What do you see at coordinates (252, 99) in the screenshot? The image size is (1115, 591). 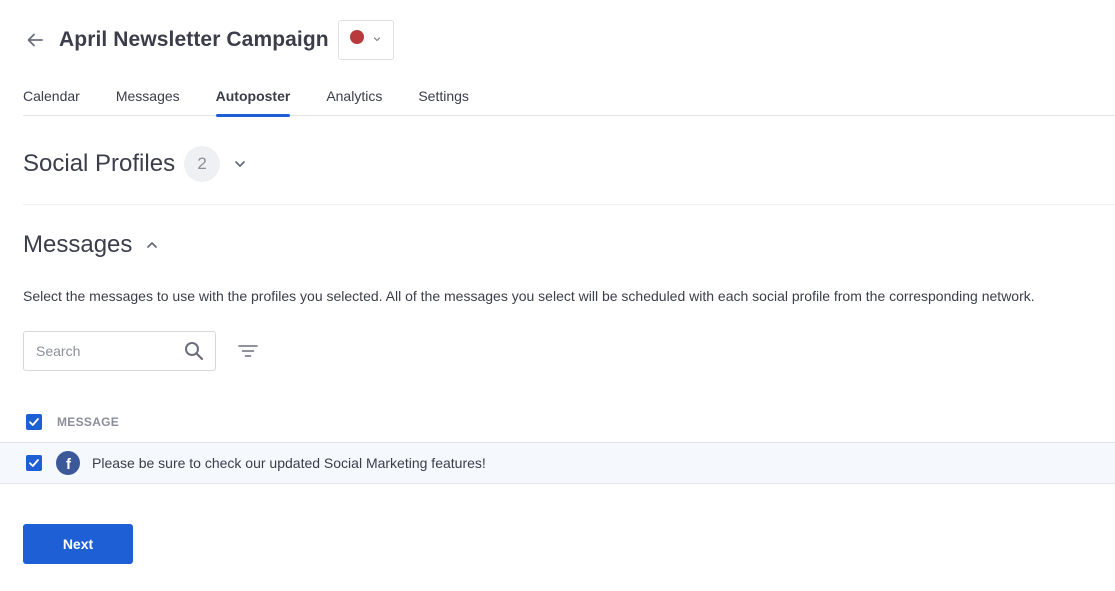 I see `tab-autoposter: Autoposter` at bounding box center [252, 99].